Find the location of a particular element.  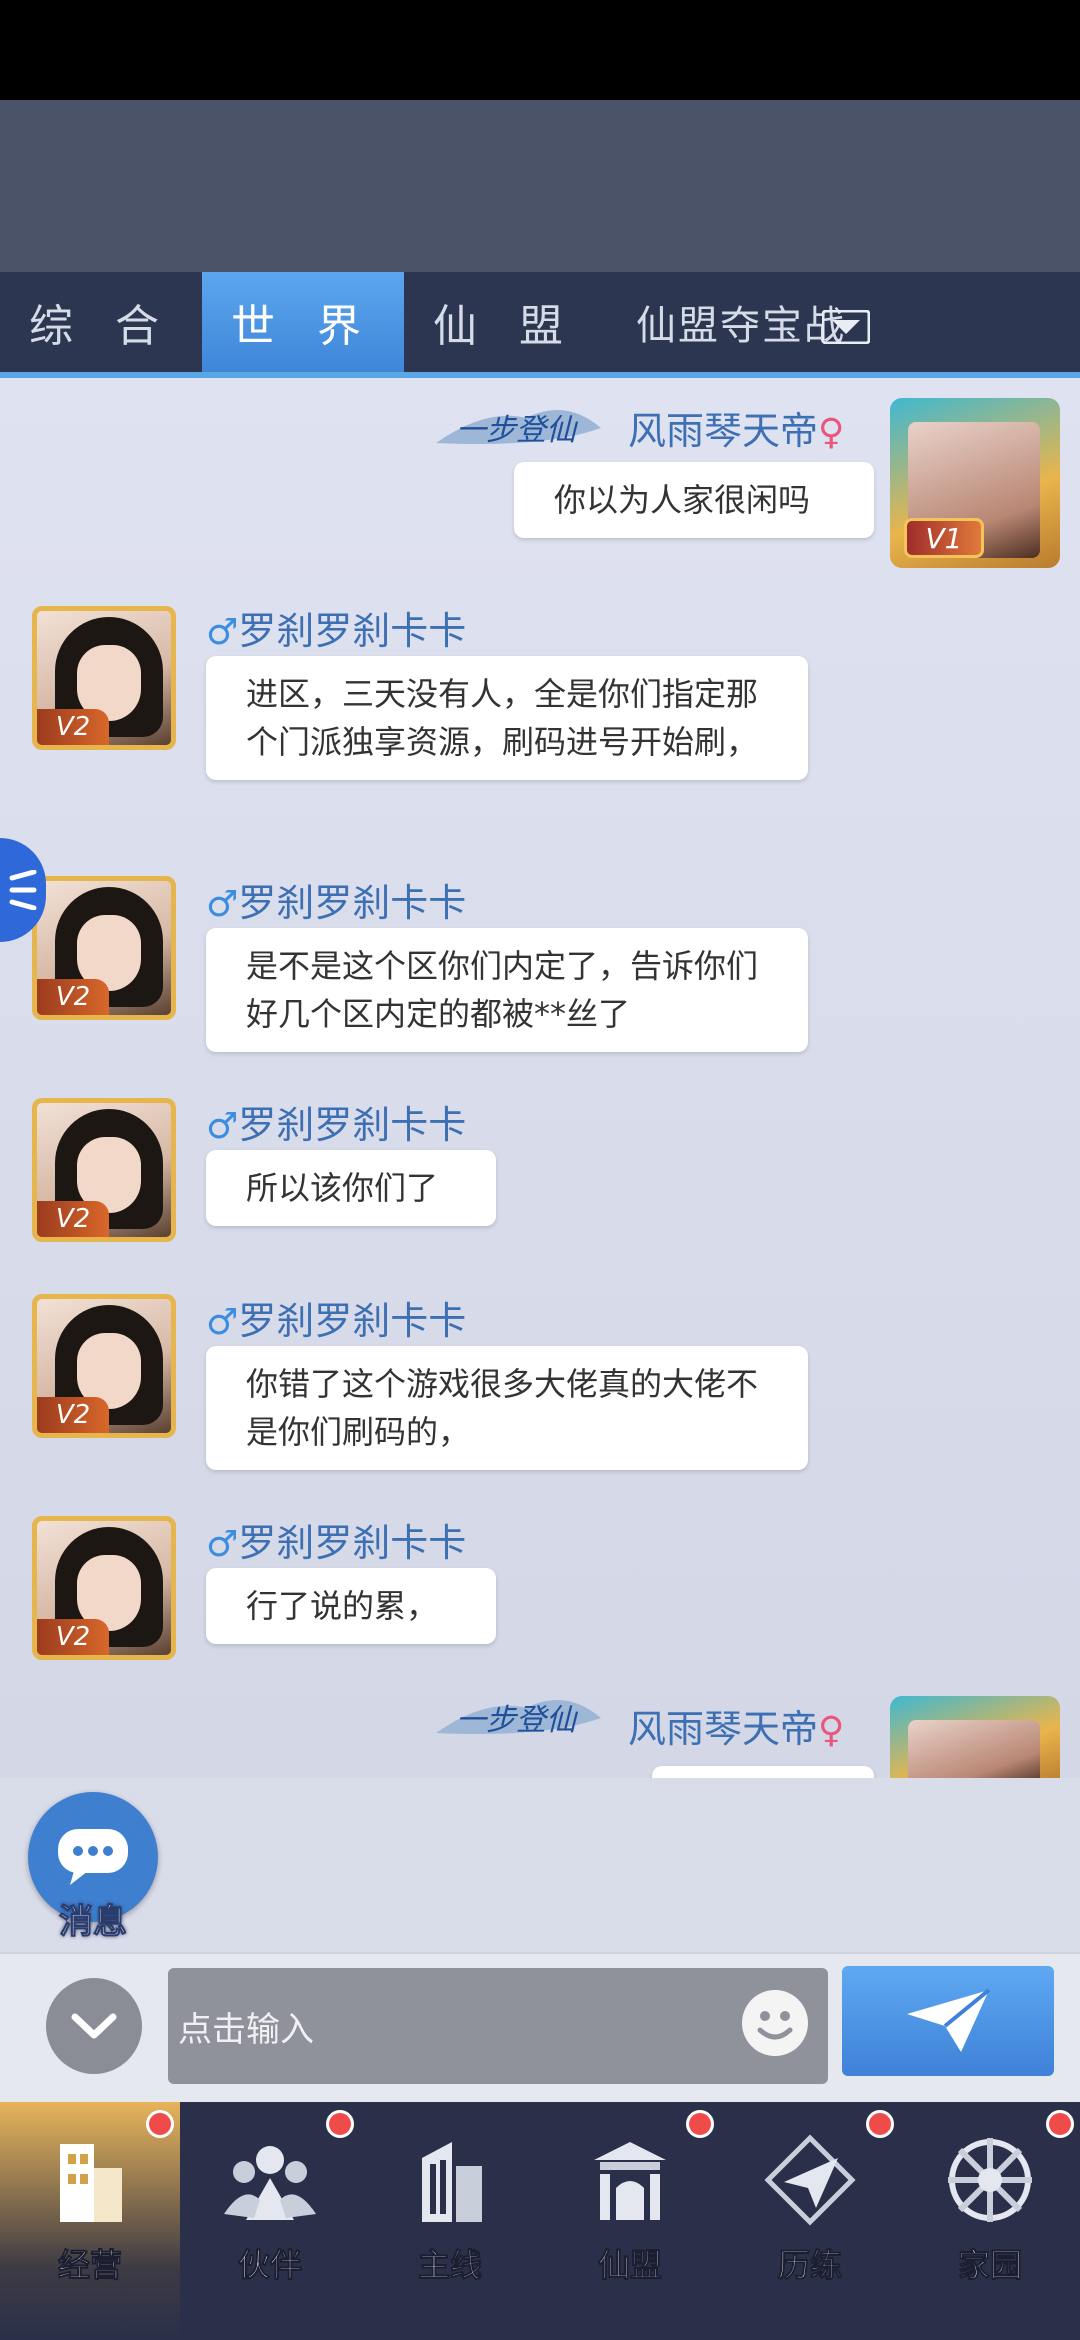

collapse-button is located at coordinates (94, 2026).